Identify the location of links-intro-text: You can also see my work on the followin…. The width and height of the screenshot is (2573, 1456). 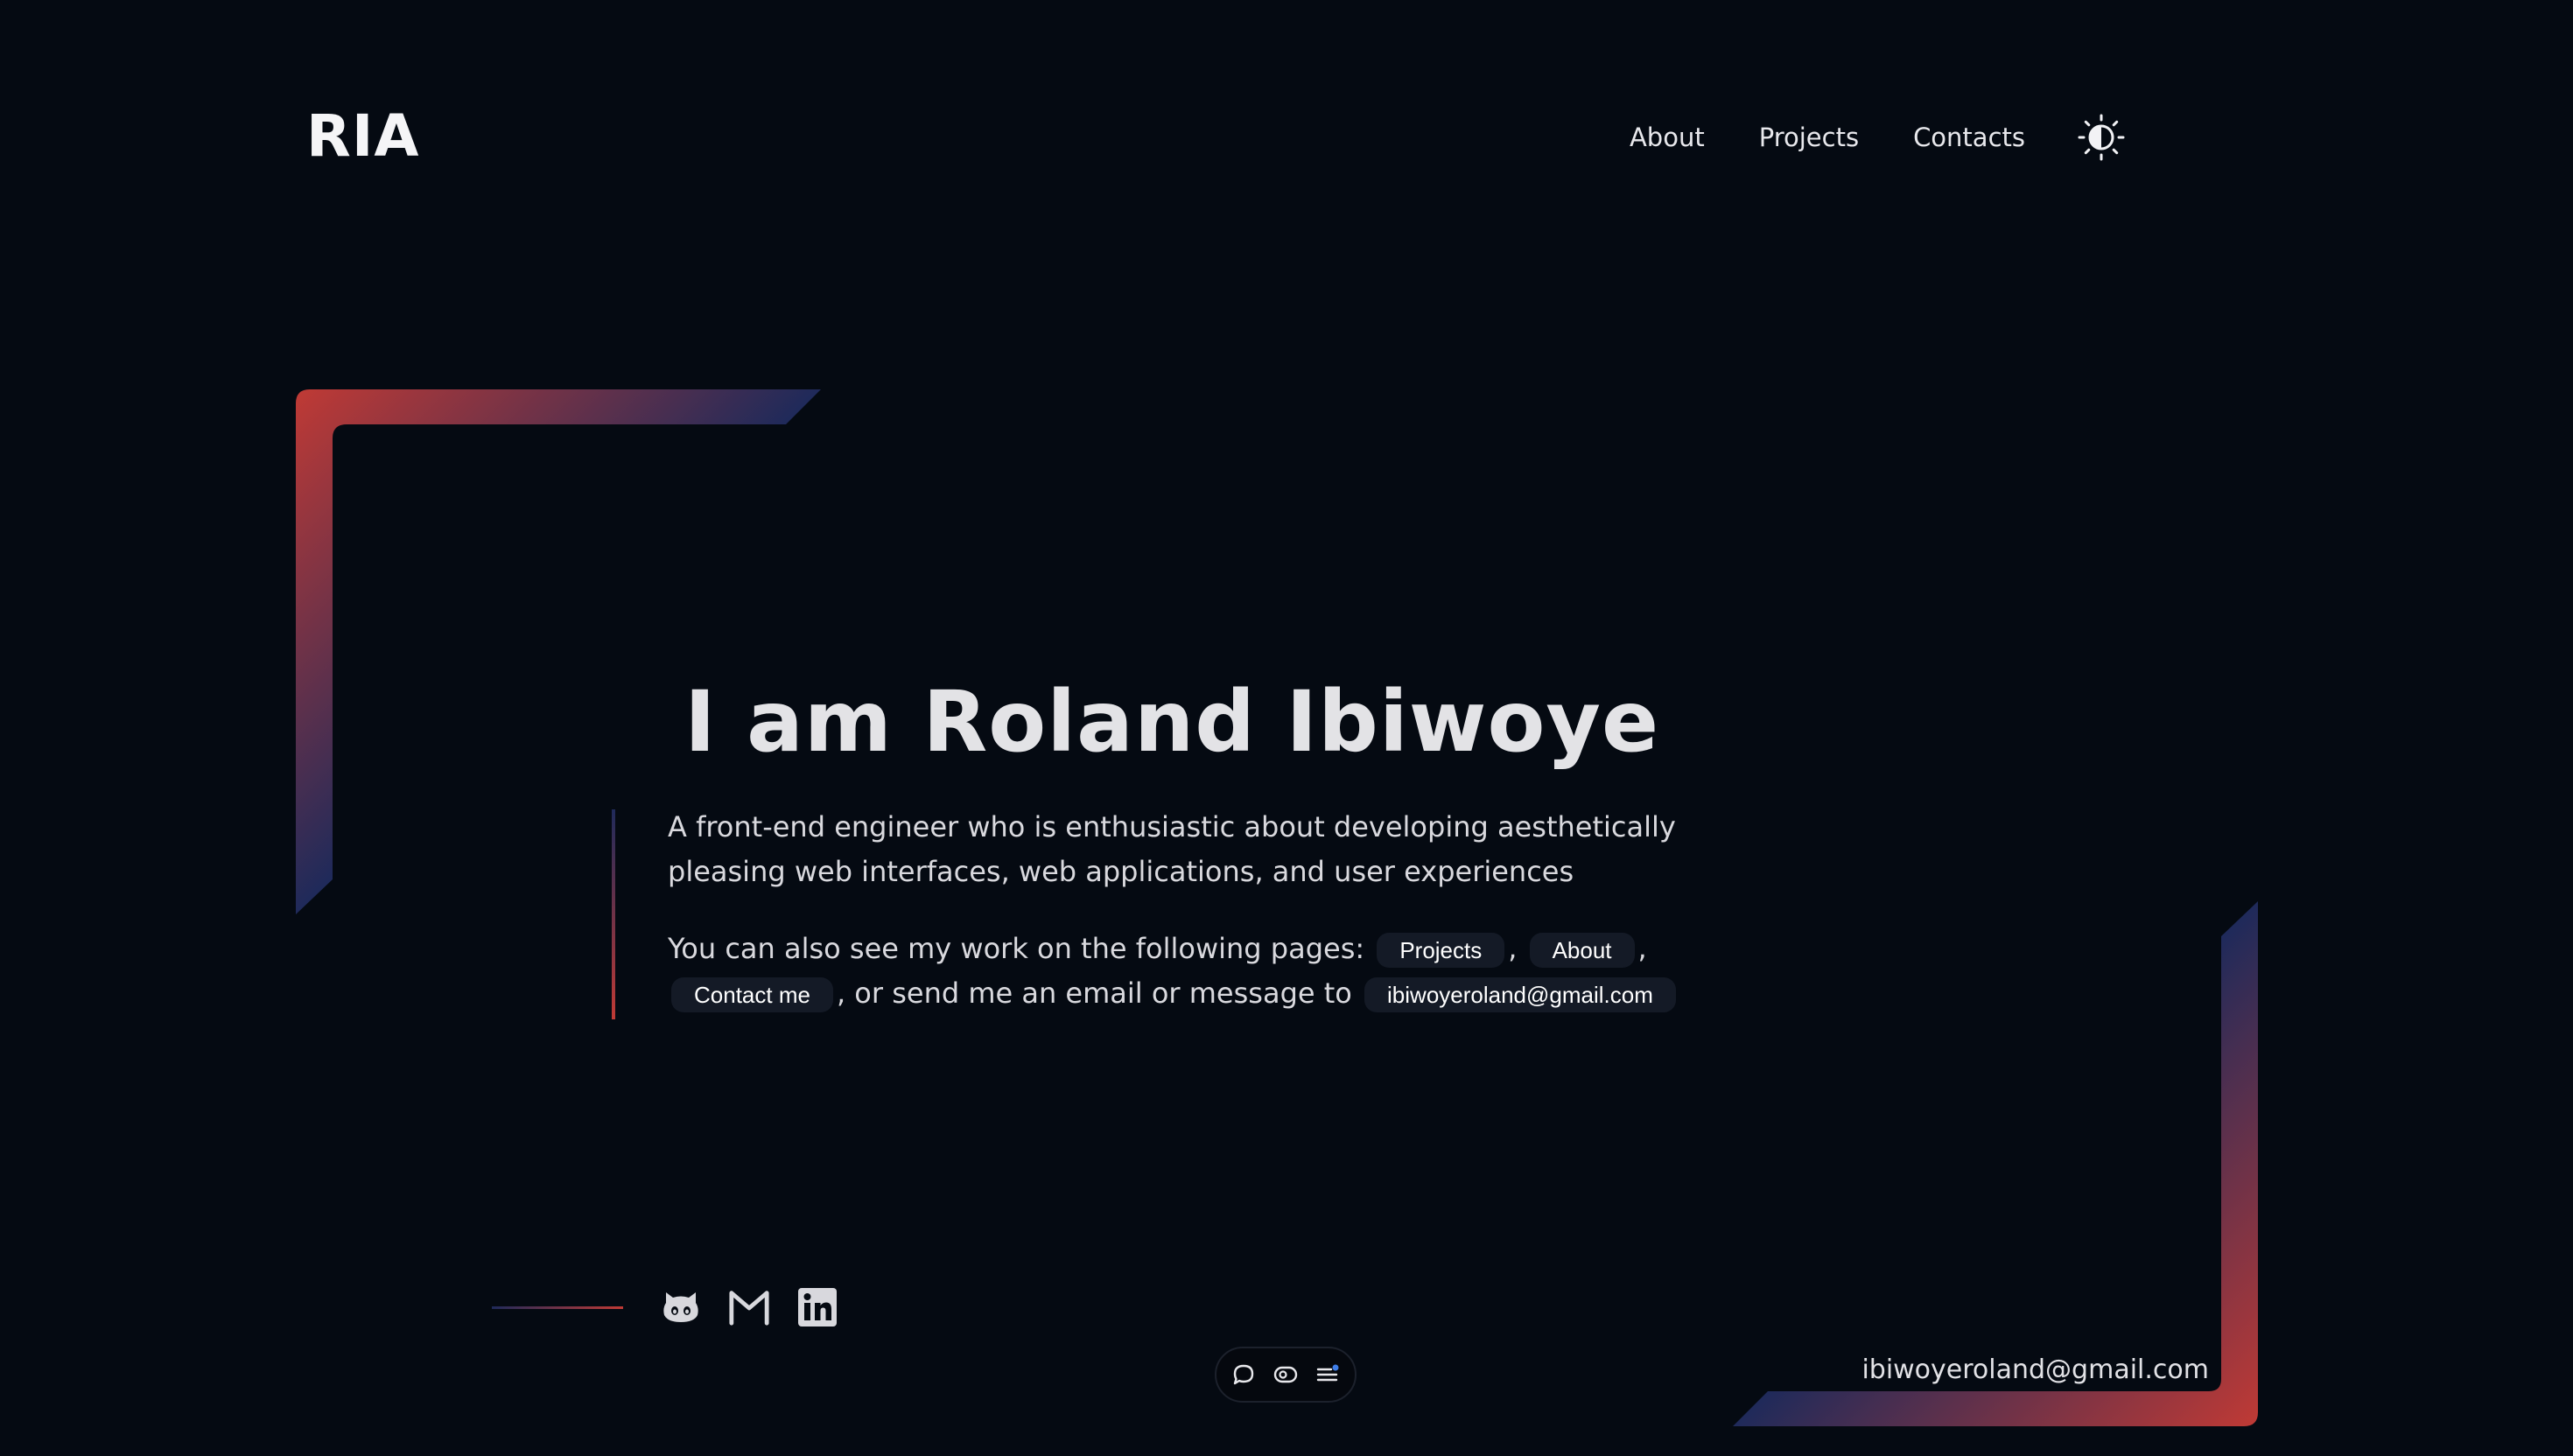
(1016, 948).